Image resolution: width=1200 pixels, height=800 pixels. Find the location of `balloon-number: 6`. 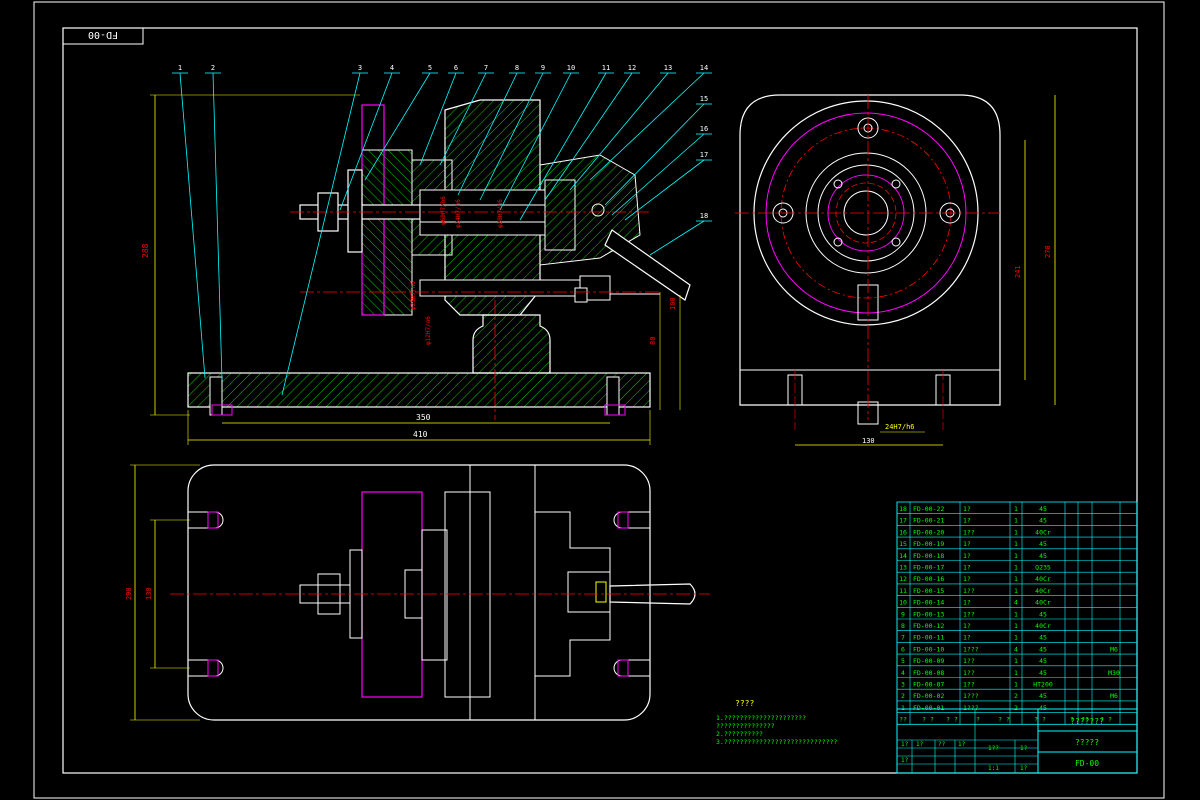

balloon-number: 6 is located at coordinates (456, 68).